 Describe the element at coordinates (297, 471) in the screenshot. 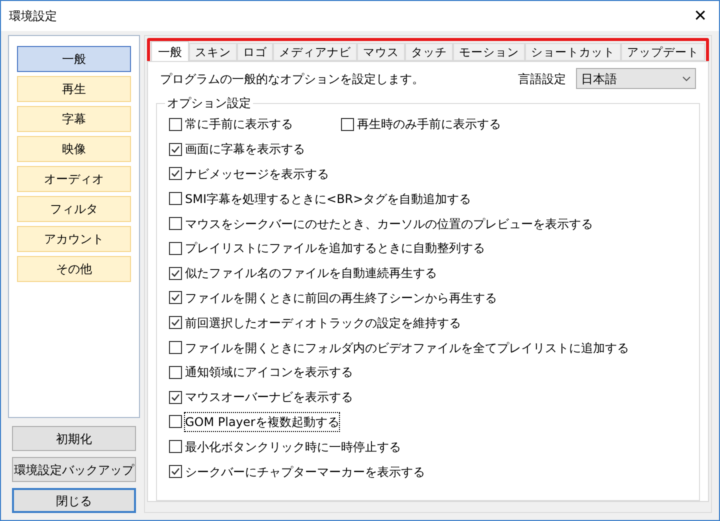

I see `option-checkbox: シークバーにチャプターマーカーを表示する` at that location.